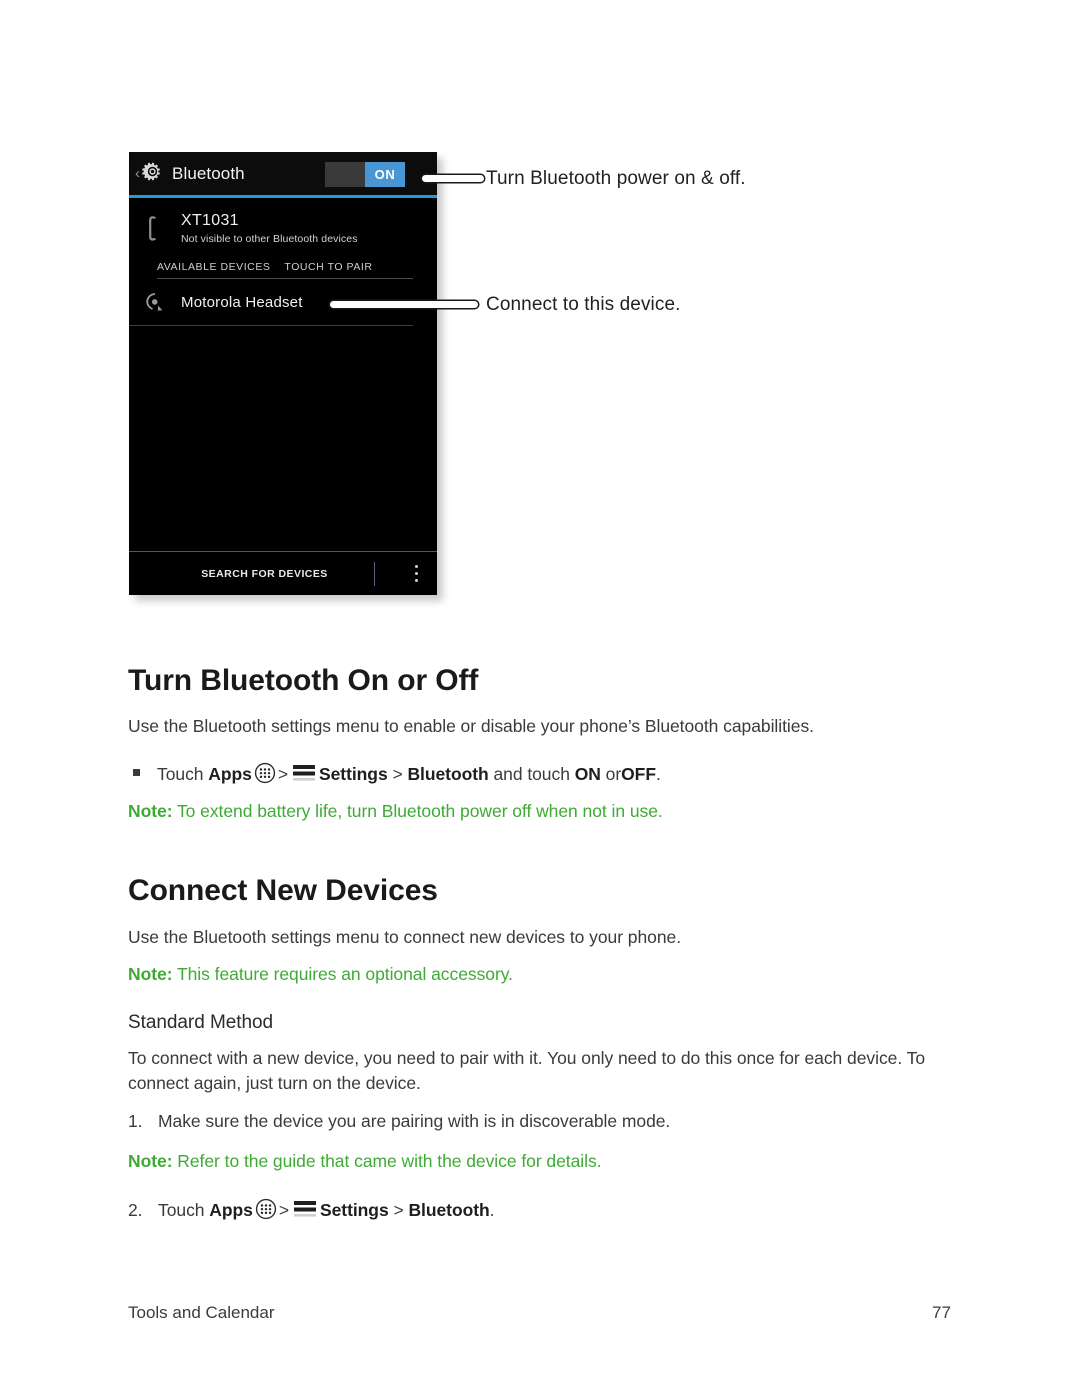 The image size is (1080, 1397). I want to click on footer-section-name: Tools and Calendar, so click(201, 1312).